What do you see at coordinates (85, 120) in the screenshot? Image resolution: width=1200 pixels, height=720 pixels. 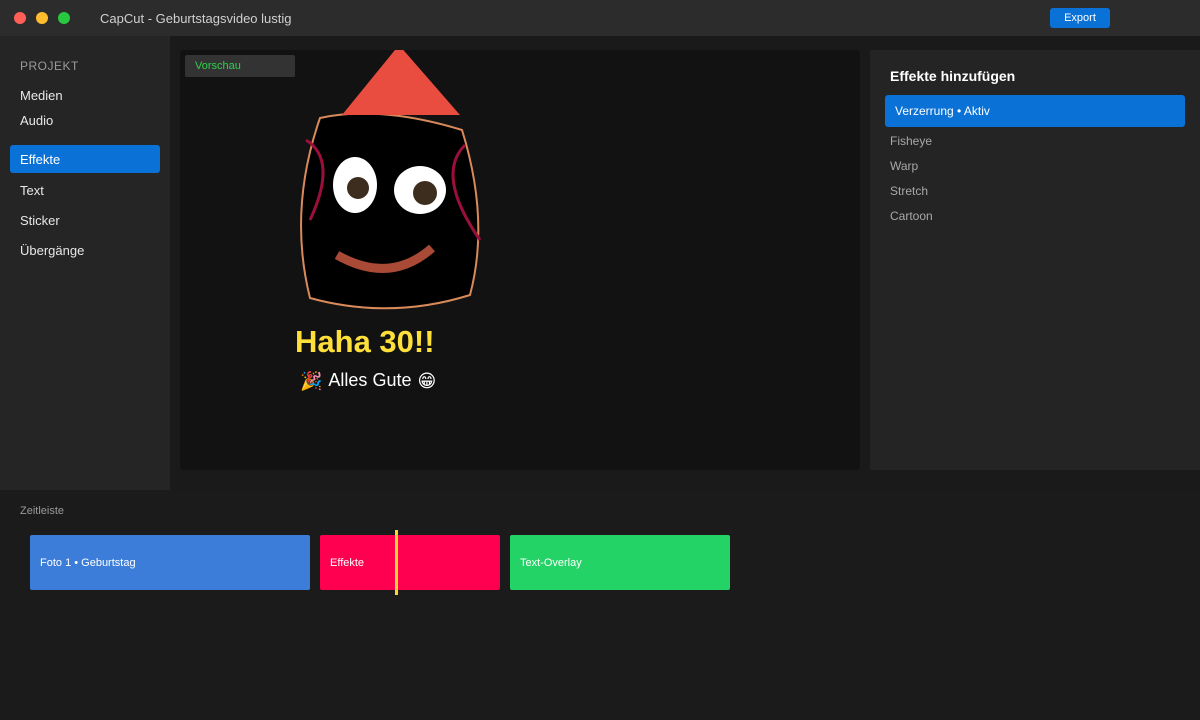 I see `sidebar-item-audio: Audio` at bounding box center [85, 120].